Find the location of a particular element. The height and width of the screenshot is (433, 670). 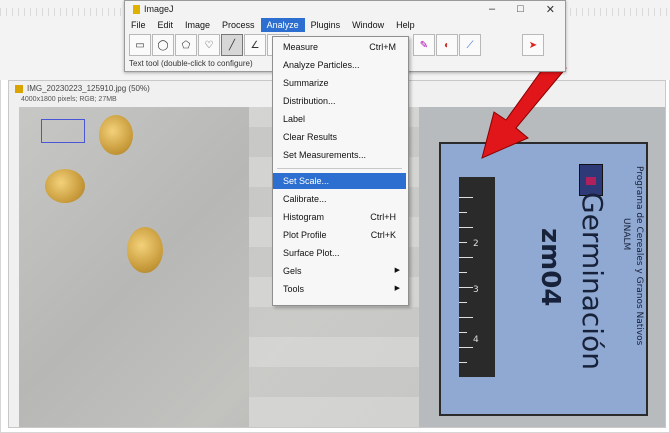

polygon-tool-icon: ⬠ is located at coordinates (186, 45).